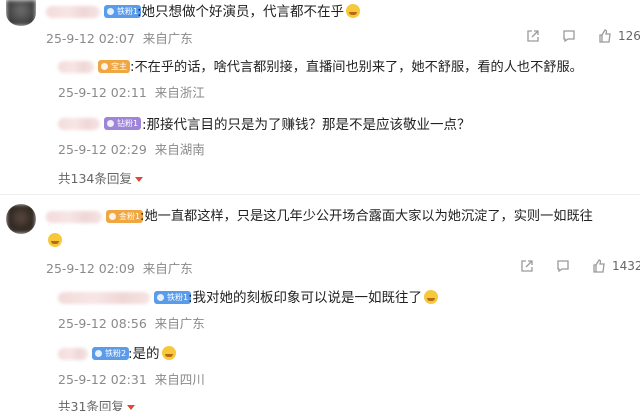 The image size is (640, 411). What do you see at coordinates (179, 379) in the screenshot?
I see `reply-location: 来自四川` at bounding box center [179, 379].